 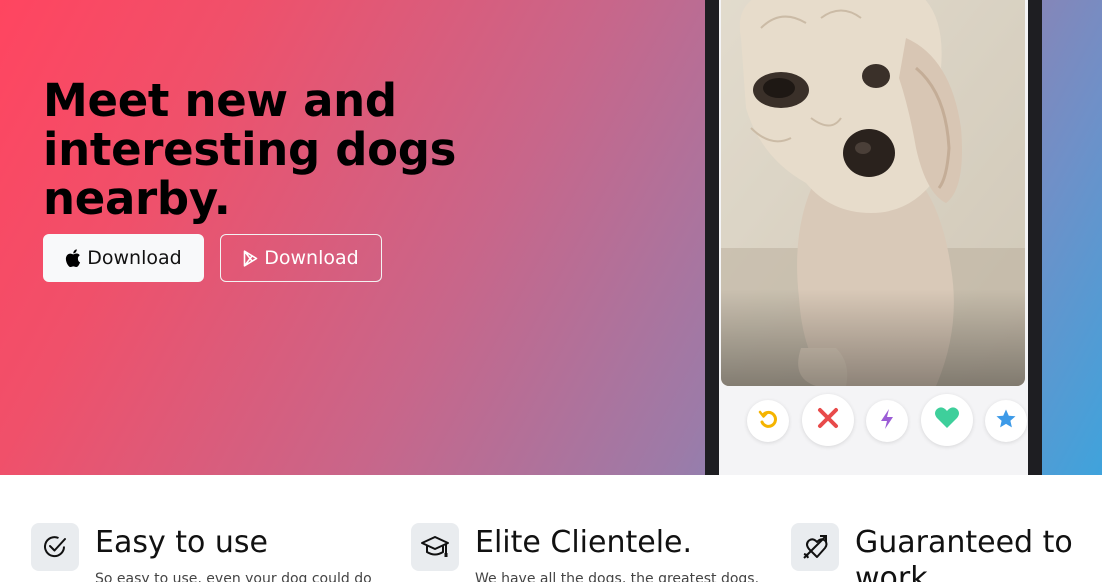 I want to click on rewind-button, so click(x=768, y=421).